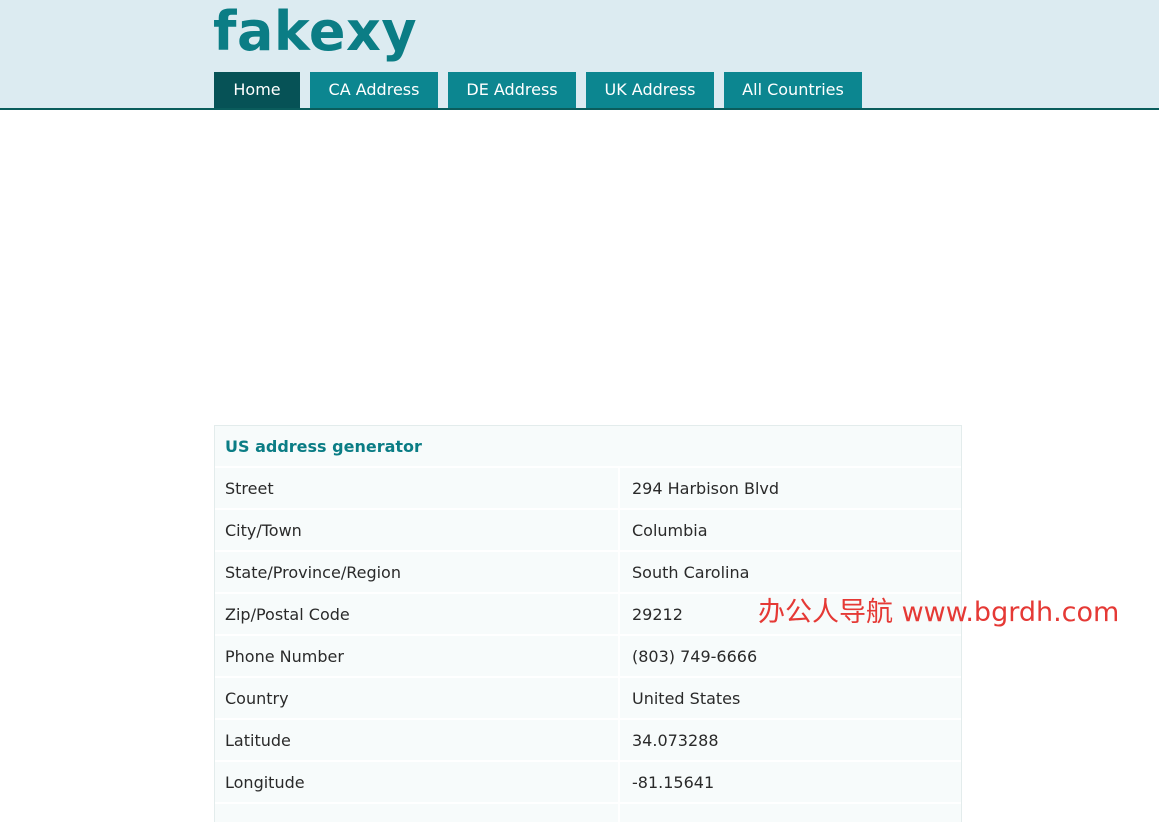 The height and width of the screenshot is (825, 1159). What do you see at coordinates (417, 614) in the screenshot?
I see `row-label-zip: Zip/Postal Code` at bounding box center [417, 614].